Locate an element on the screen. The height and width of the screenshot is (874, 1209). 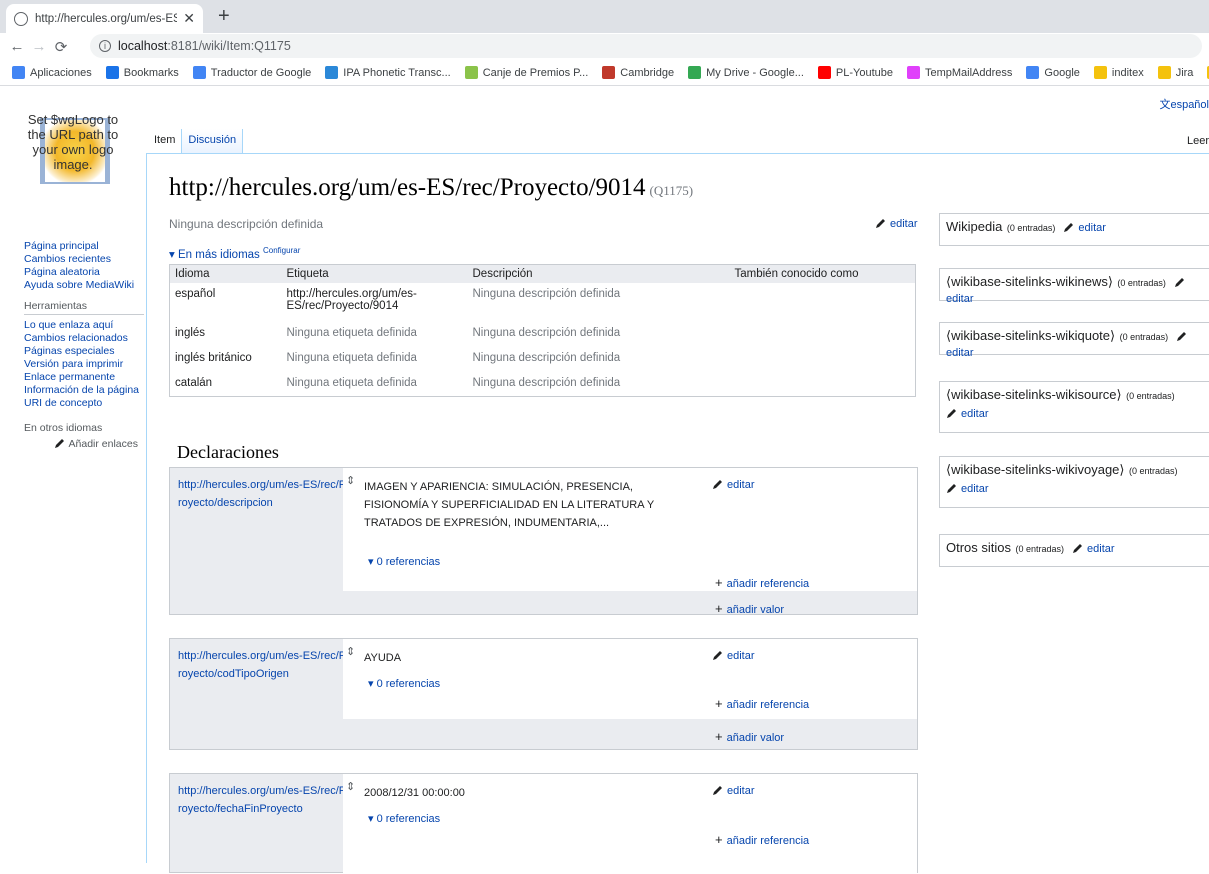
sidebar-tool-link: Versión para imprimir is located at coordinates (84, 364).